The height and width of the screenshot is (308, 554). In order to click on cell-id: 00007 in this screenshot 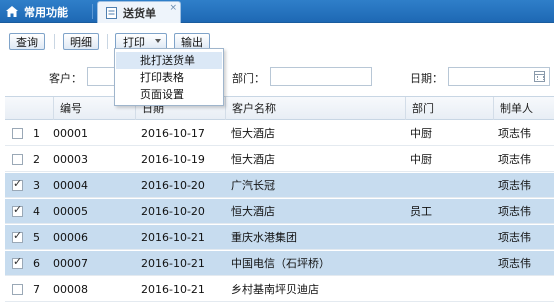, I will do `click(70, 263)`.